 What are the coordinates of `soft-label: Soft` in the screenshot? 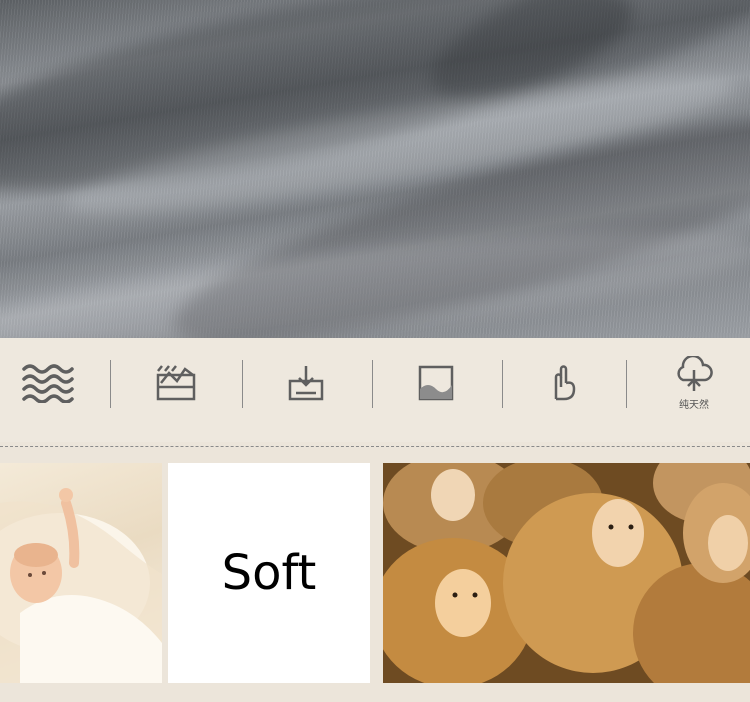 It's located at (269, 573).